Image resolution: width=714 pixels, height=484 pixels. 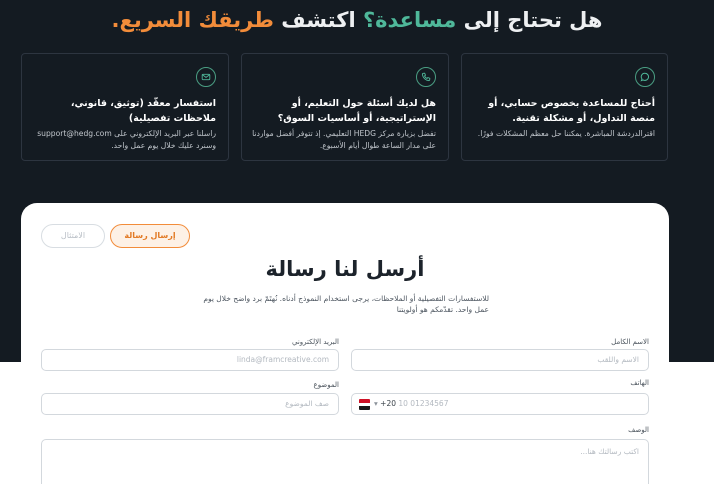 I want to click on egypt-flag-icon, so click(x=364, y=404).